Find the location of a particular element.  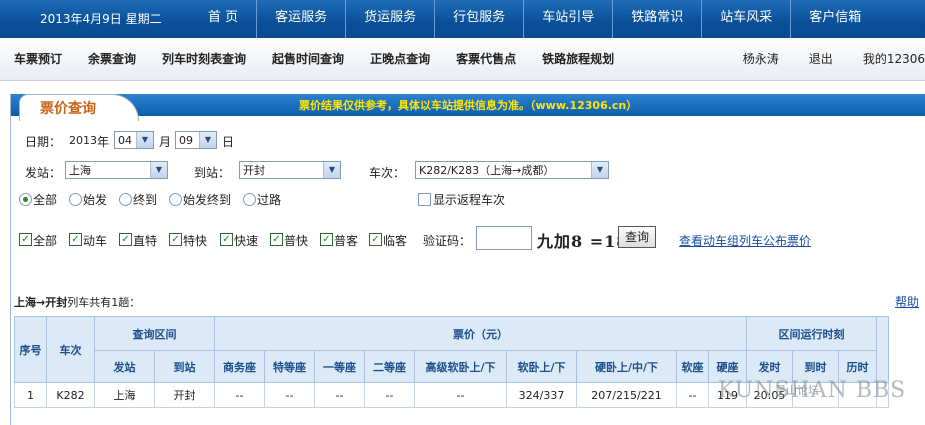

nav-freight: 货运服务 is located at coordinates (389, 19).